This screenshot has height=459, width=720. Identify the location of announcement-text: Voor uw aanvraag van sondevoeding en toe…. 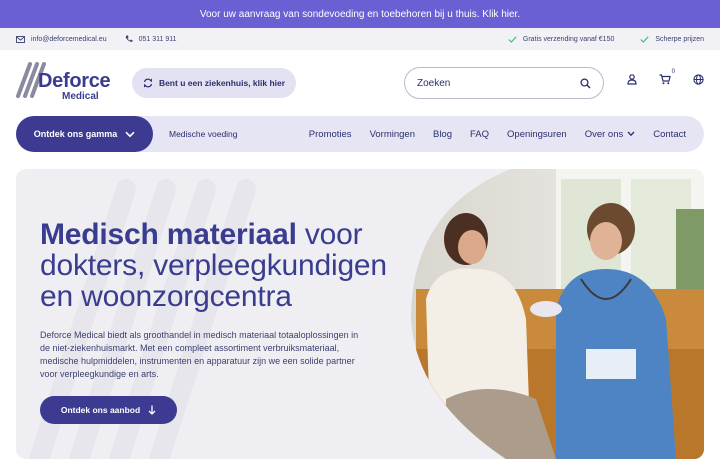
(360, 14).